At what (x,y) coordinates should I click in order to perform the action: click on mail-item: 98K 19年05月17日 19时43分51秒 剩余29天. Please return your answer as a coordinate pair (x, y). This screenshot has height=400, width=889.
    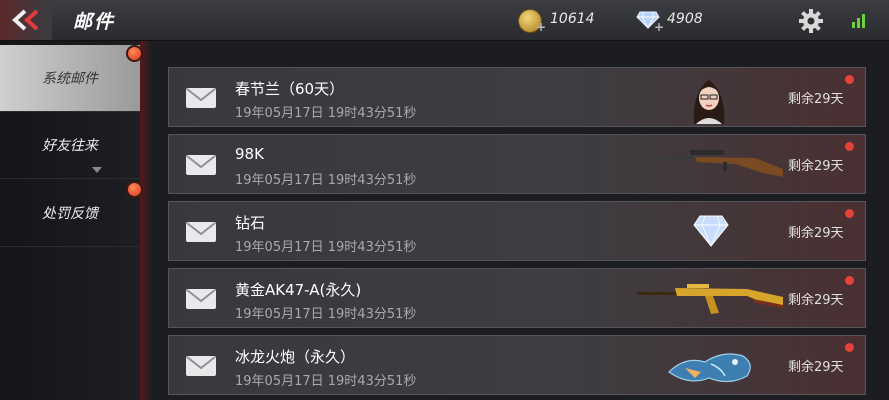
    Looking at the image, I should click on (517, 164).